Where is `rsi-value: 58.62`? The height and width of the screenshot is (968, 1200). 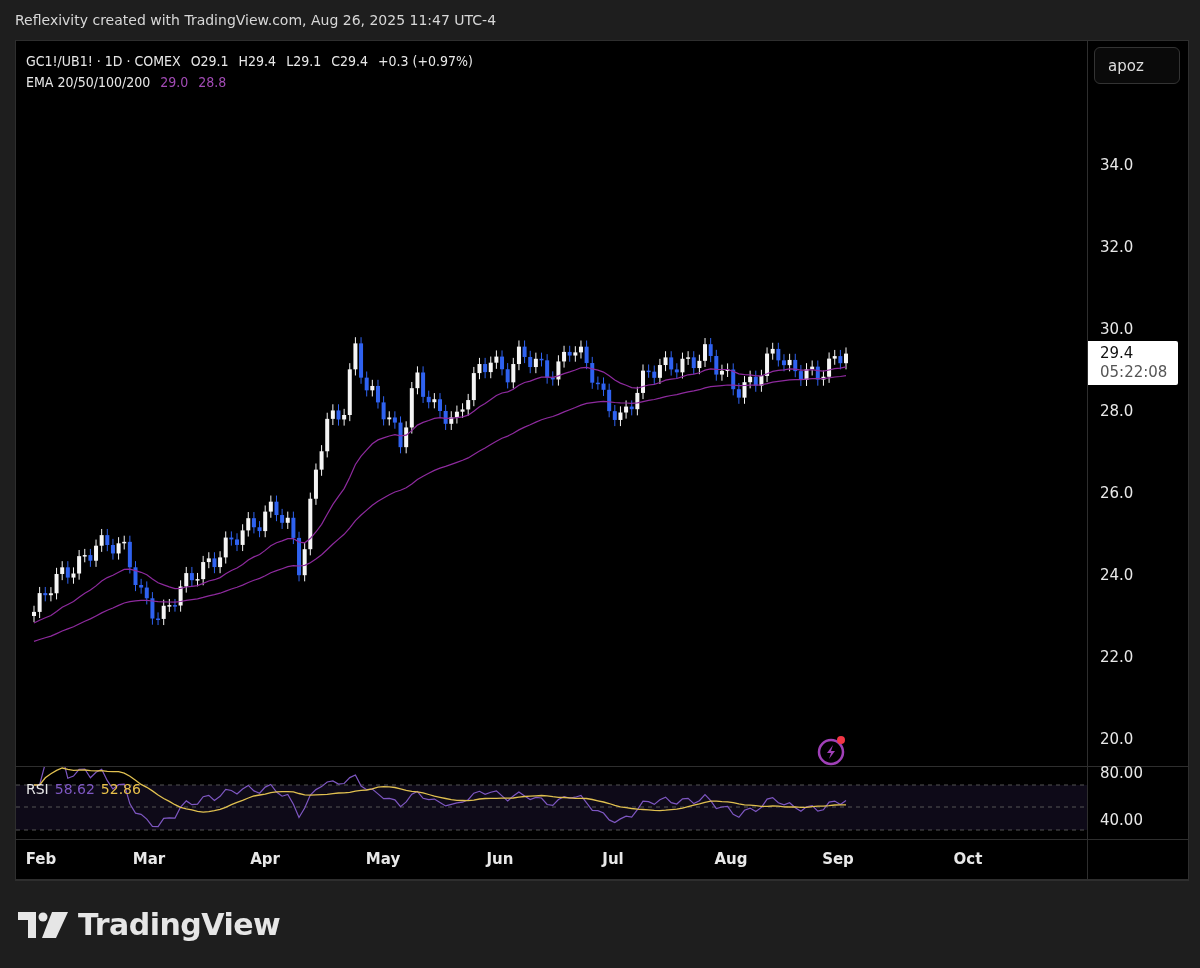 rsi-value: 58.62 is located at coordinates (74, 789).